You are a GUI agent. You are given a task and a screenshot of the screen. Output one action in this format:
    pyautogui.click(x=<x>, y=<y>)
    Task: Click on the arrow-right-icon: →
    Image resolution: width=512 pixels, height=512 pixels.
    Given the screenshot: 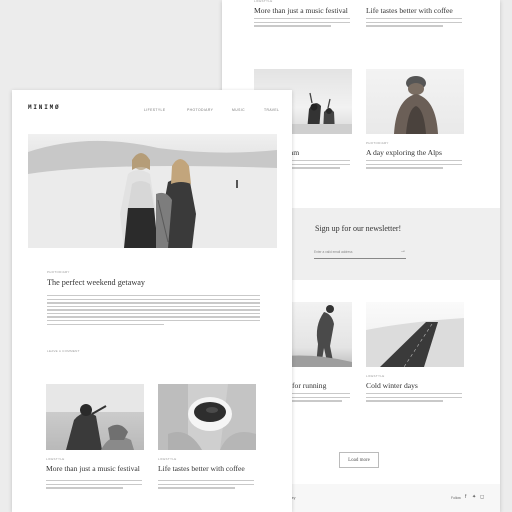 What is the action you would take?
    pyautogui.click(x=403, y=251)
    